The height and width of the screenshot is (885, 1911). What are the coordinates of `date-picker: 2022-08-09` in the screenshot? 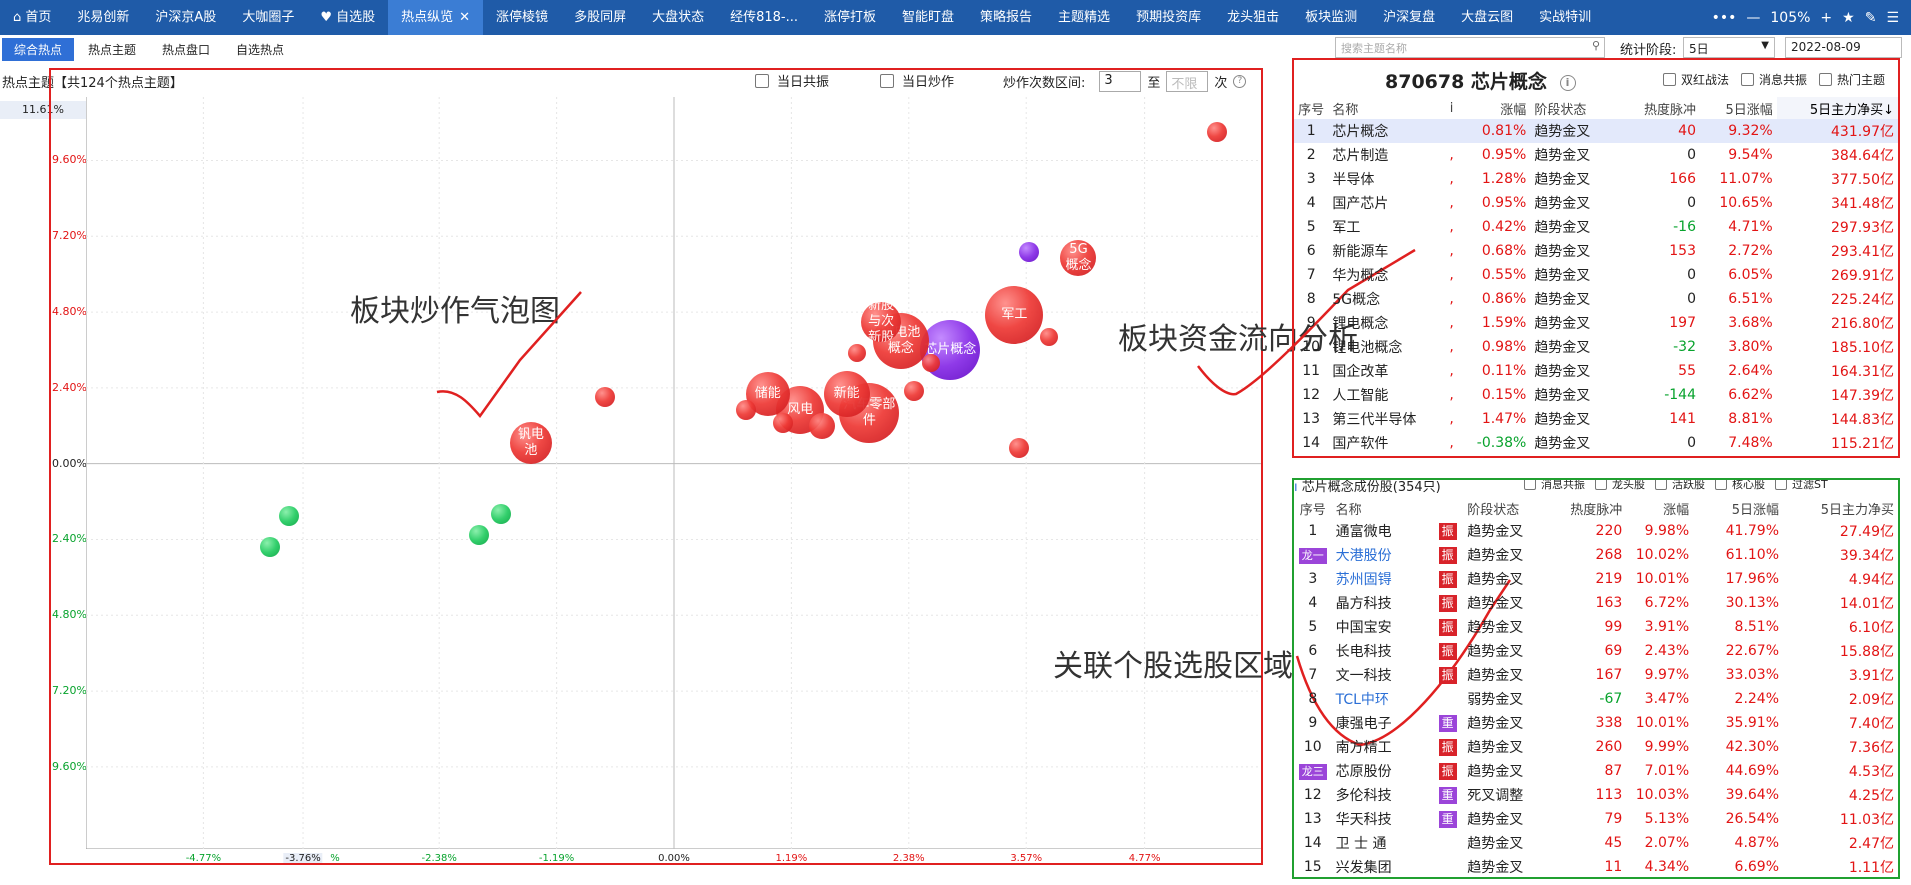 It's located at (1843, 47).